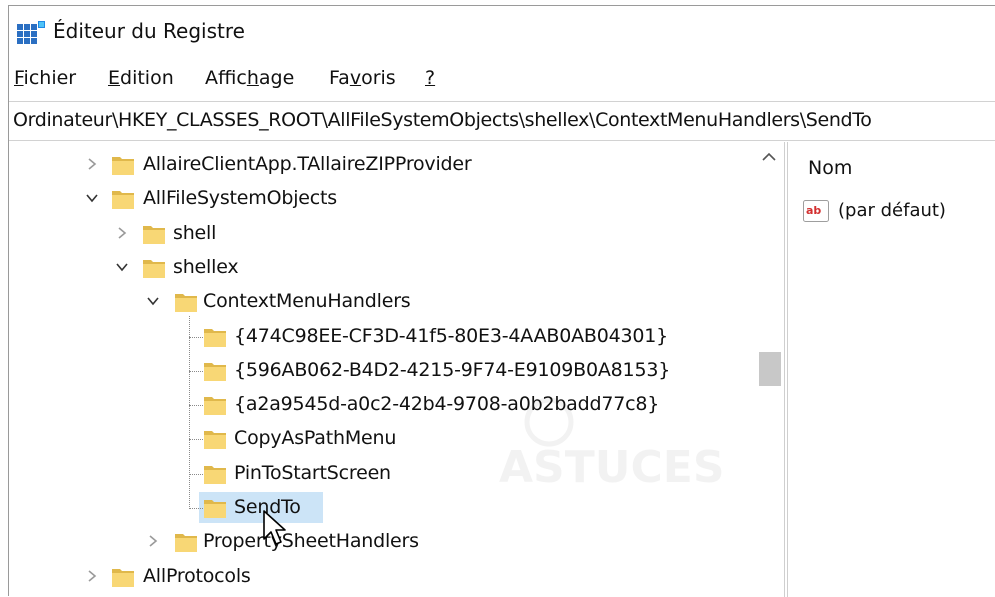 This screenshot has height=597, width=995. I want to click on tree-item-label: ContextMenuHandlers, so click(307, 301).